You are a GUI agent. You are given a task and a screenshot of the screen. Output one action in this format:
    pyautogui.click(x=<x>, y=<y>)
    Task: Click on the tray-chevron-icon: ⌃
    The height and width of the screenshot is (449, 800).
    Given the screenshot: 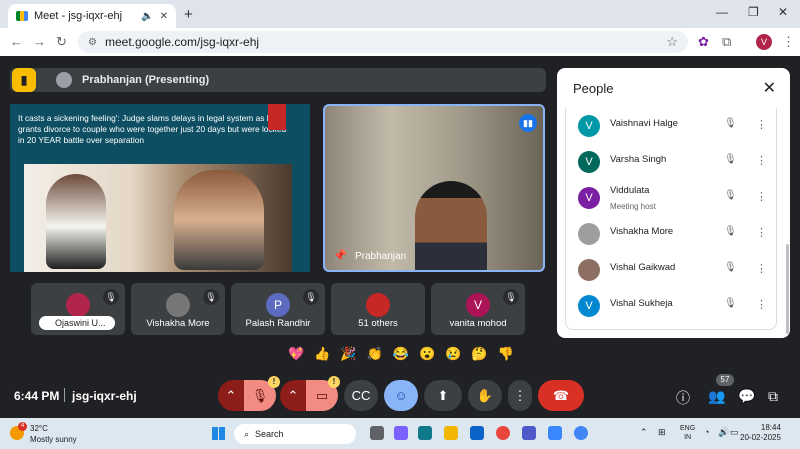 What is the action you would take?
    pyautogui.click(x=644, y=432)
    